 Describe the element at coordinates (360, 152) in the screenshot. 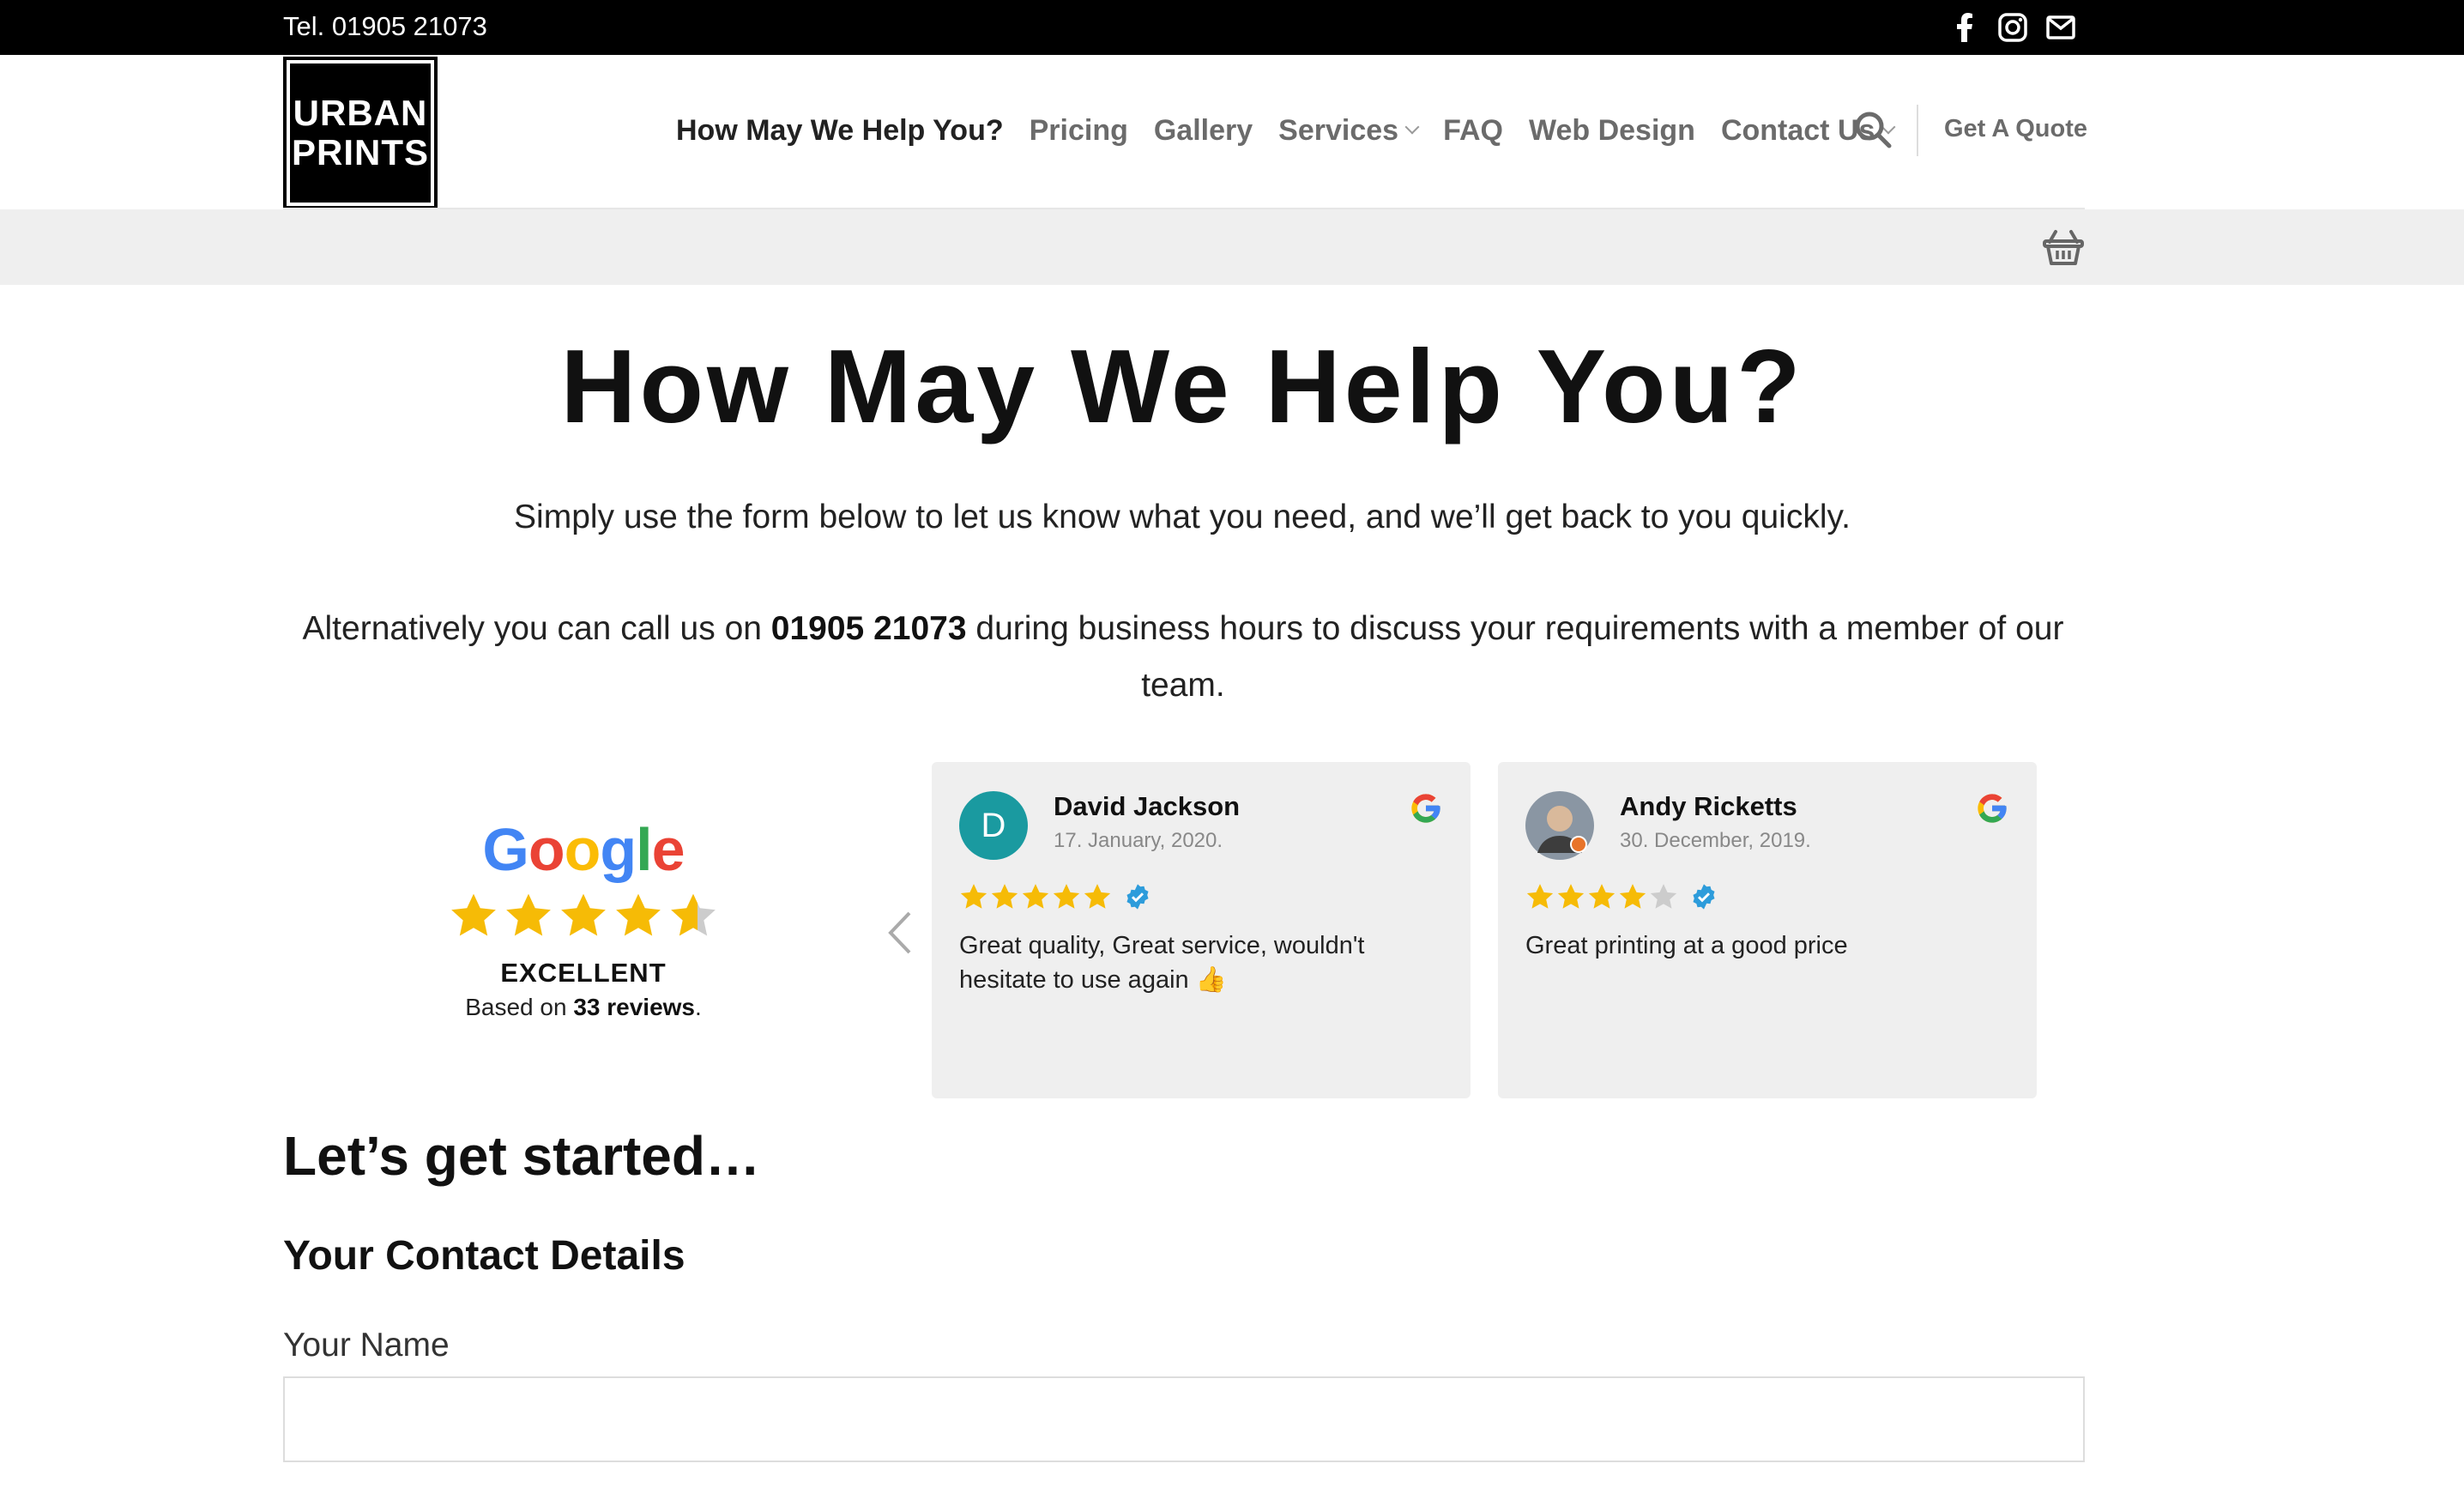

I see `logo-line-prints: PRINTS` at that location.